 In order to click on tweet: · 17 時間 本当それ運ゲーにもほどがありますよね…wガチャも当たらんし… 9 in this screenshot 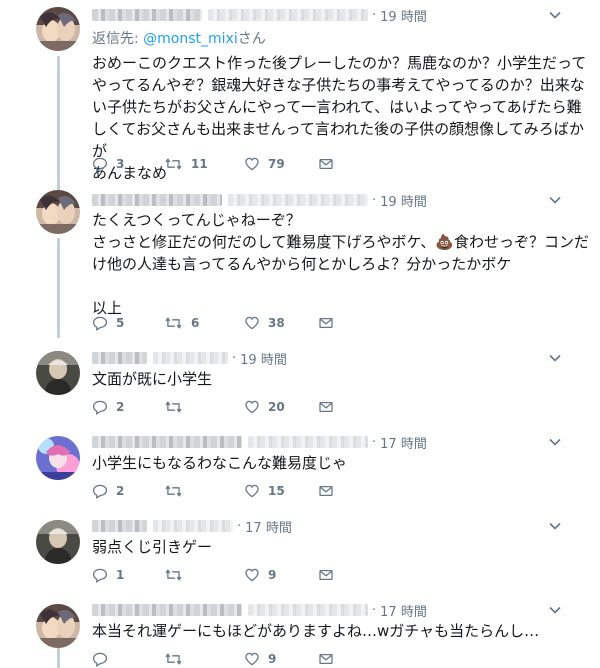, I will do `click(300, 634)`.